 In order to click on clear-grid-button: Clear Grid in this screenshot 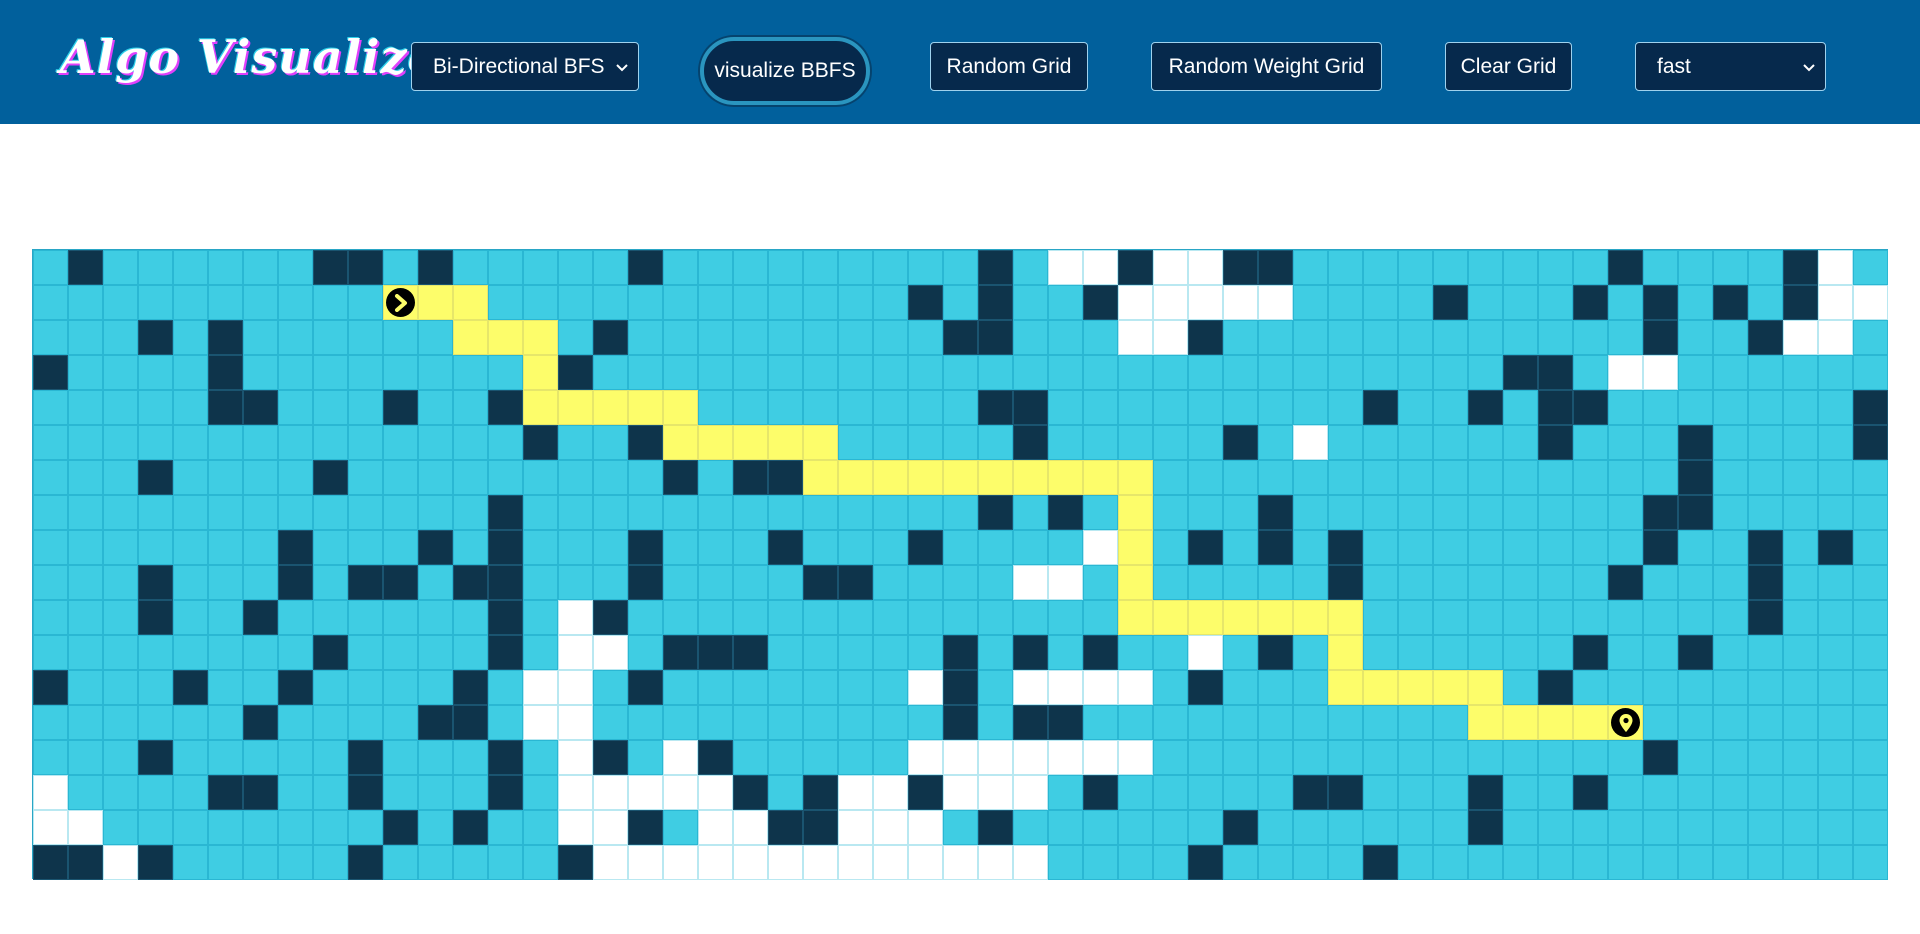, I will do `click(1508, 66)`.